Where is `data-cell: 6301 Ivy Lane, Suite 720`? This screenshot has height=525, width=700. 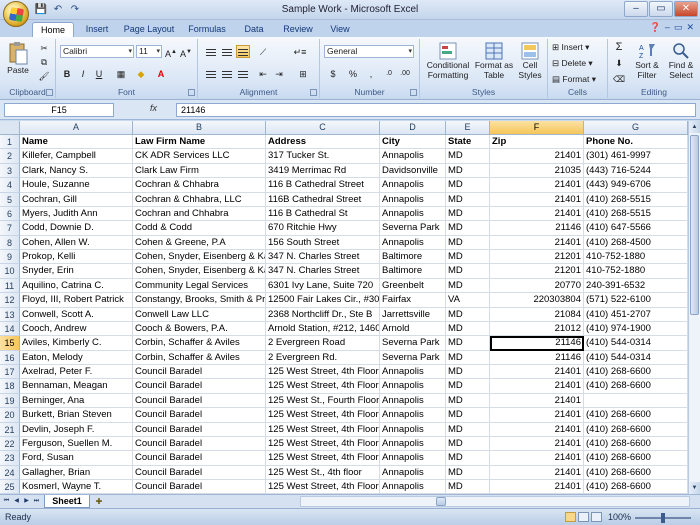 data-cell: 6301 Ivy Lane, Suite 720 is located at coordinates (323, 286).